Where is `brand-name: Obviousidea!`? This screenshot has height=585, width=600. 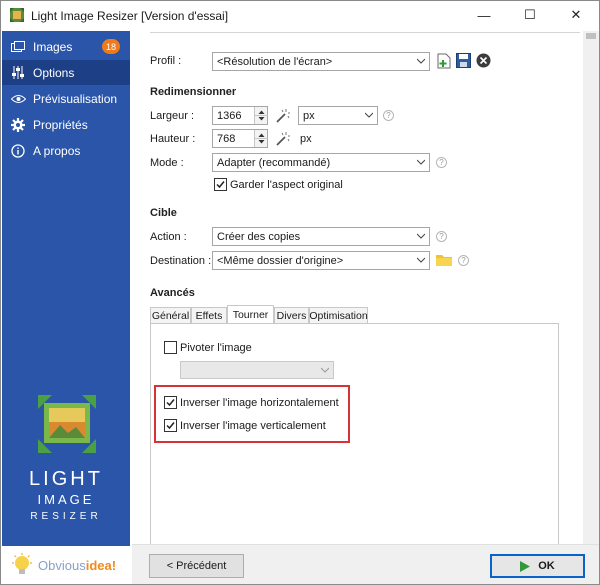
brand-name: Obviousidea! is located at coordinates (77, 565).